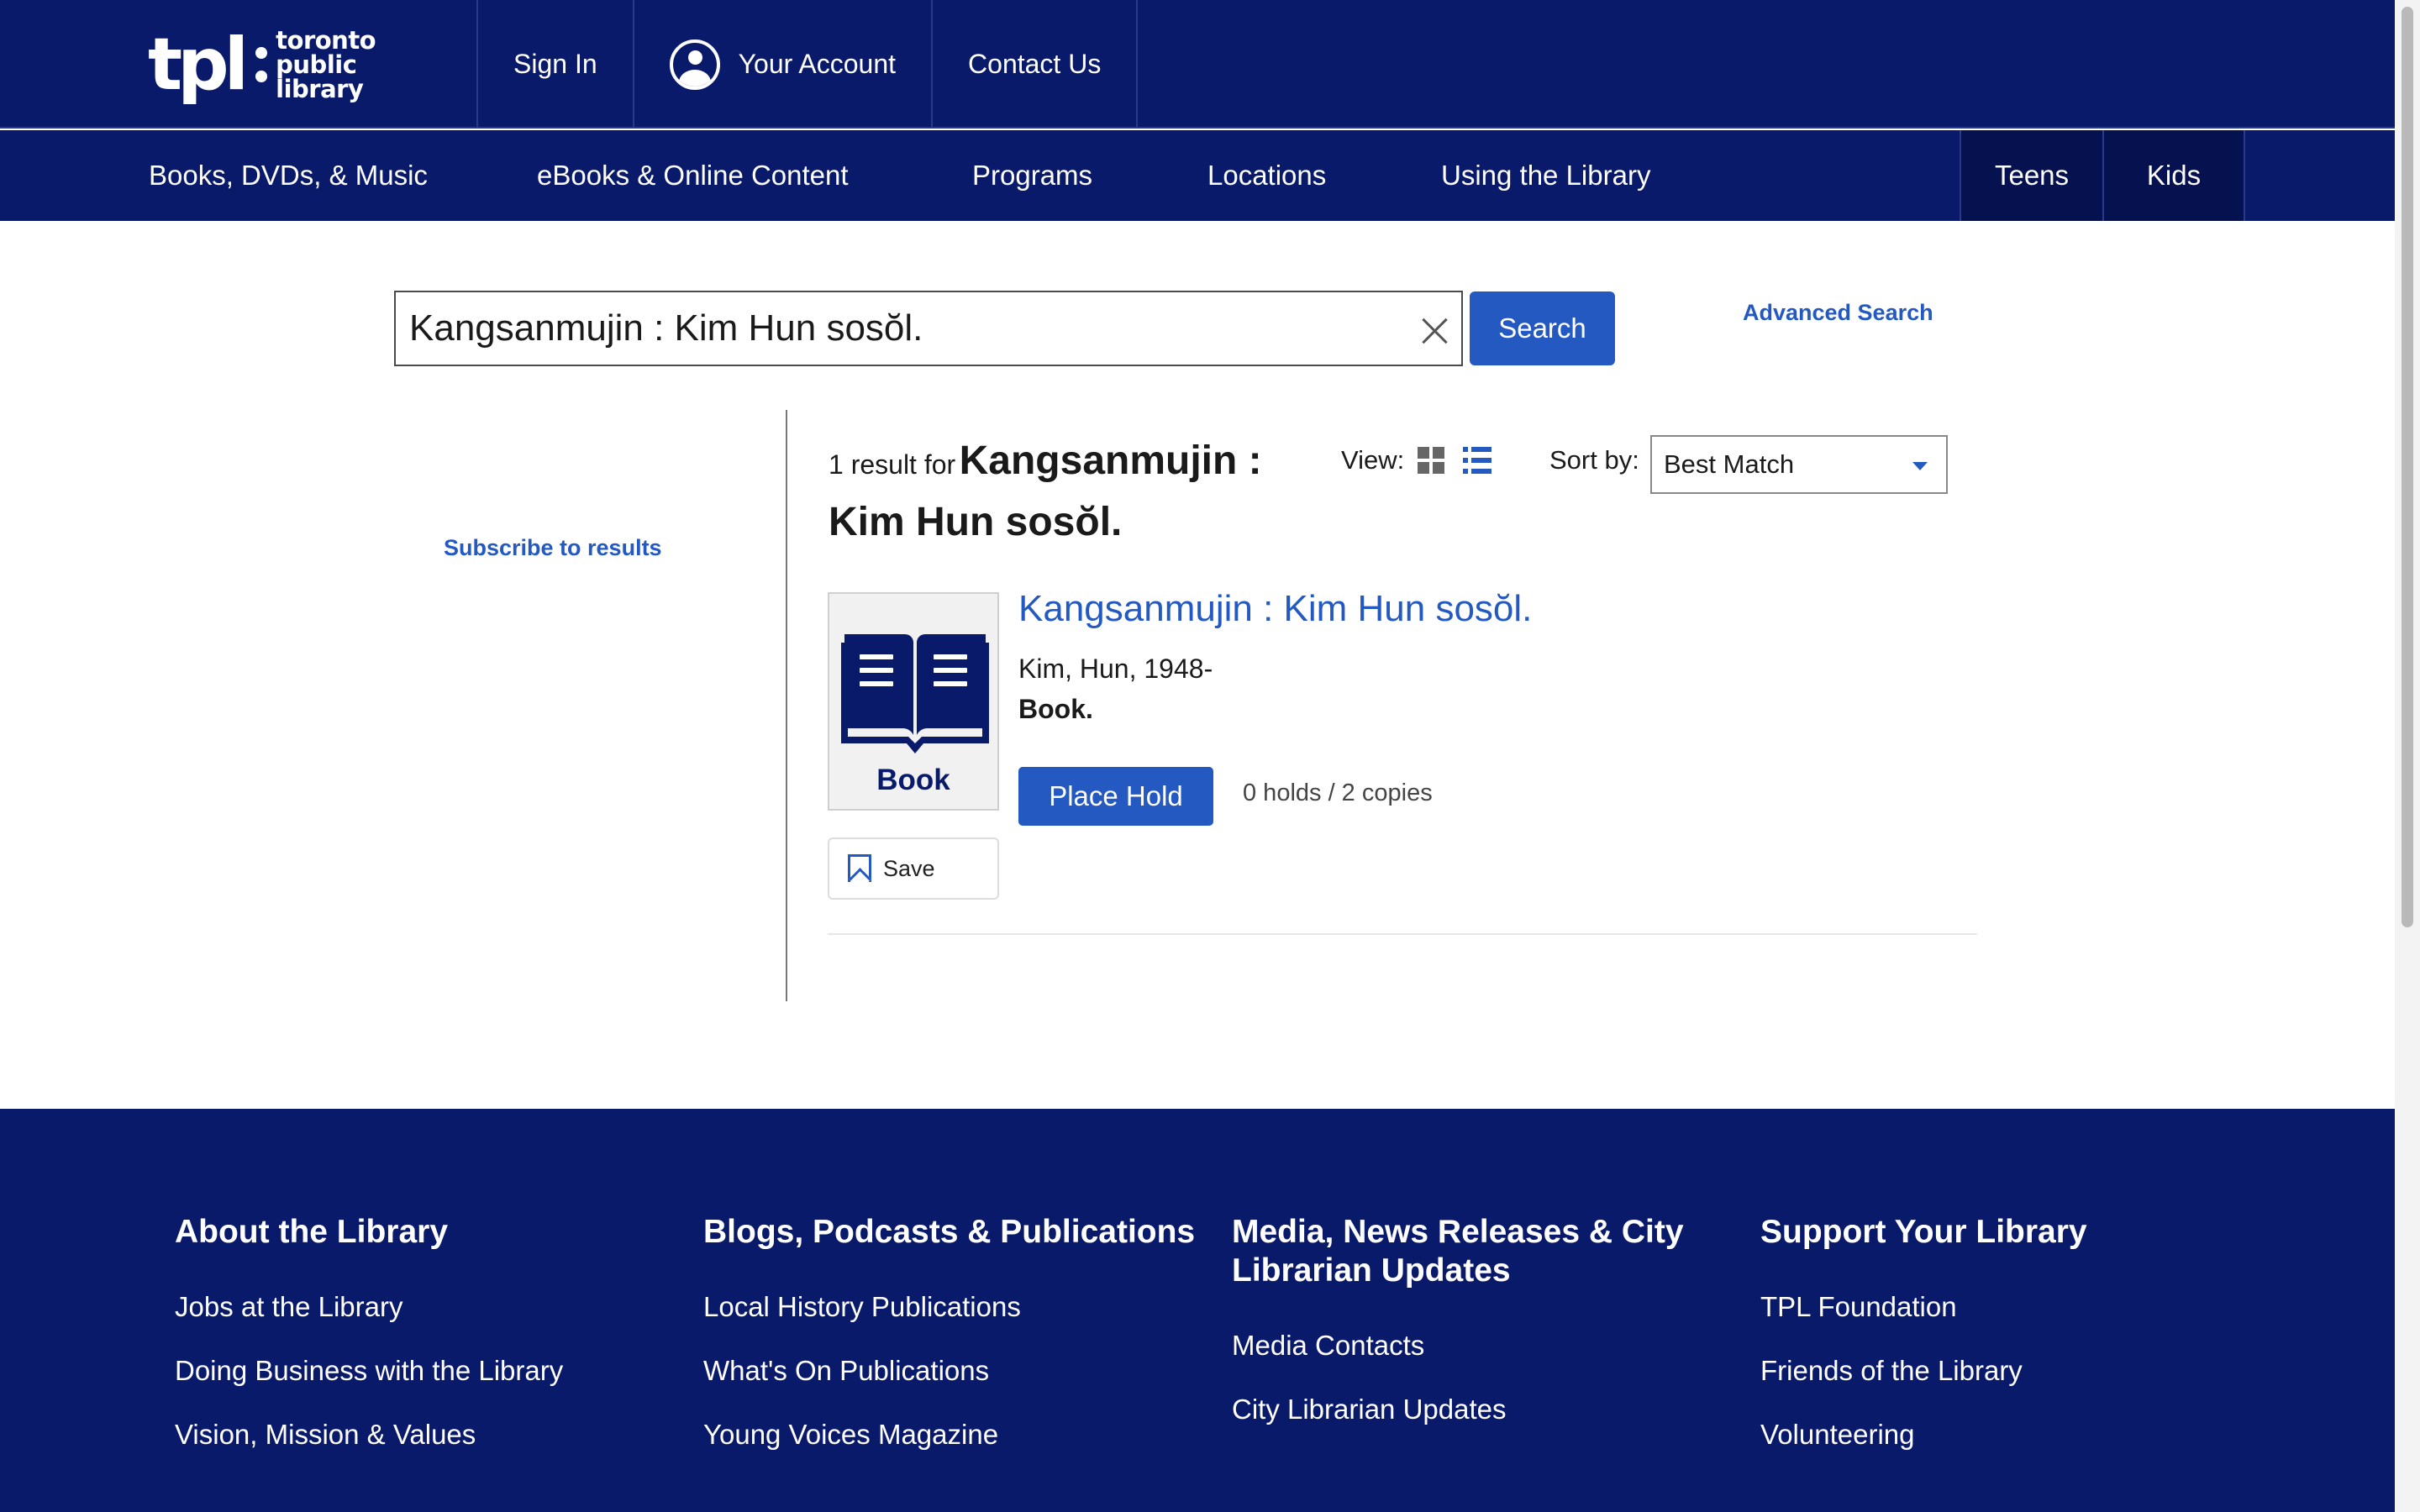 Image resolution: width=2420 pixels, height=1512 pixels. What do you see at coordinates (1115, 796) in the screenshot?
I see `place-hold-button: Place Hold` at bounding box center [1115, 796].